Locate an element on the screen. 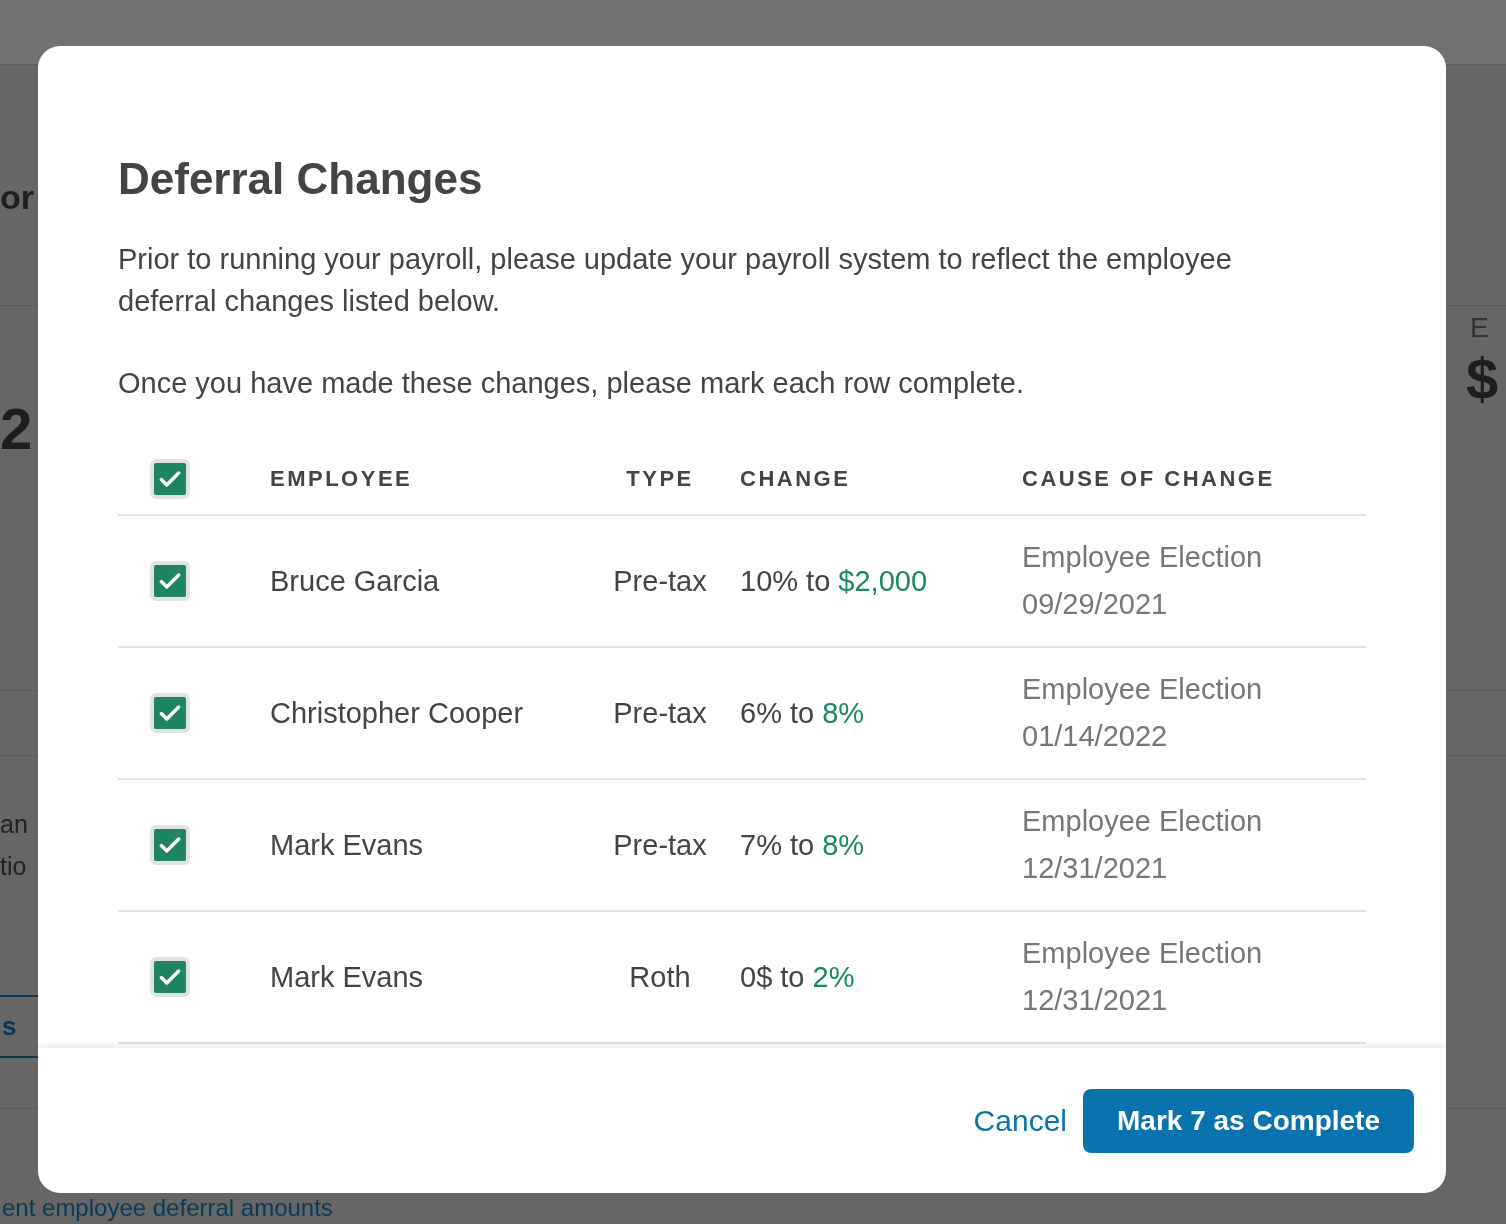  page-text: an is located at coordinates (14, 824).